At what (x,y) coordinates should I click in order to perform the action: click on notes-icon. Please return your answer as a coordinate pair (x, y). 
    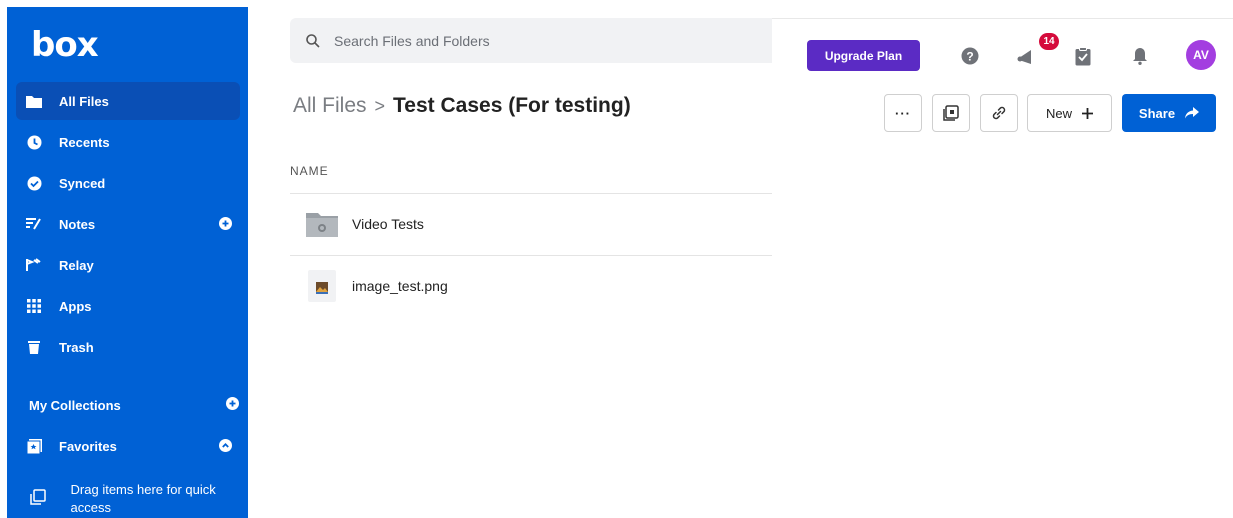
    Looking at the image, I should click on (34, 224).